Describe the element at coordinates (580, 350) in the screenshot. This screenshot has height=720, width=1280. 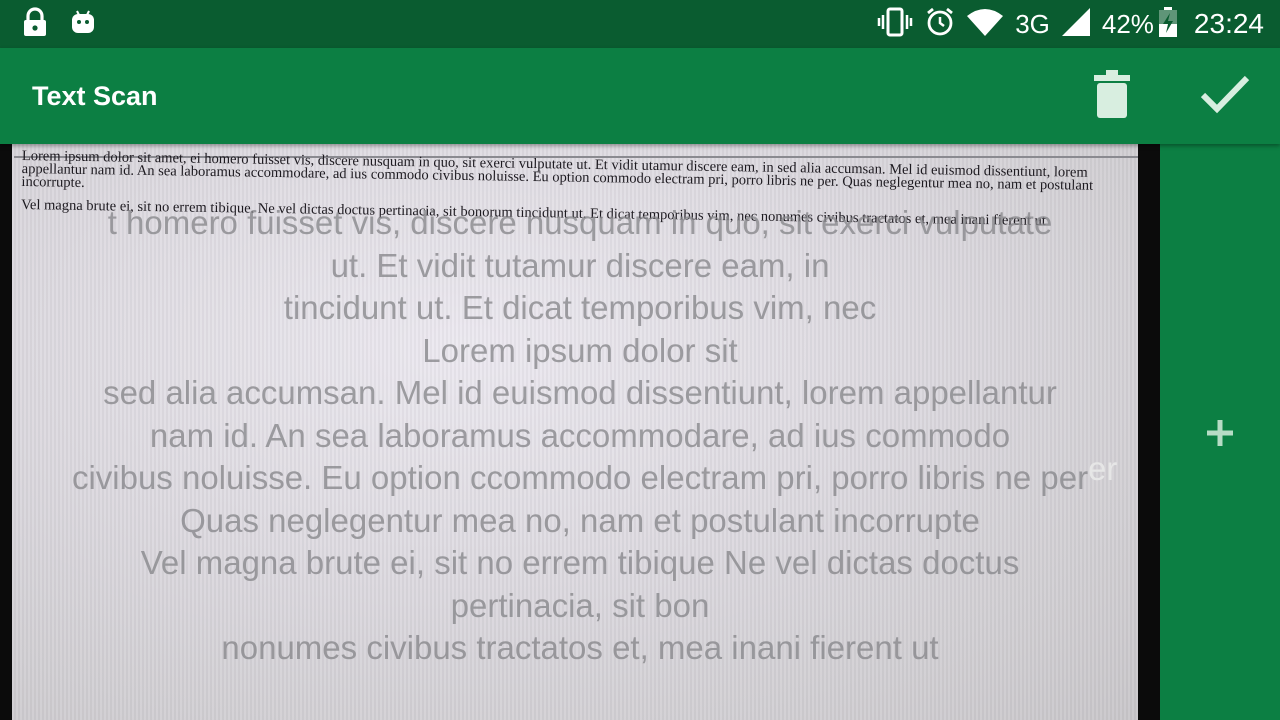
I see `ocr-line: Lorem ipsum dolor sit` at that location.